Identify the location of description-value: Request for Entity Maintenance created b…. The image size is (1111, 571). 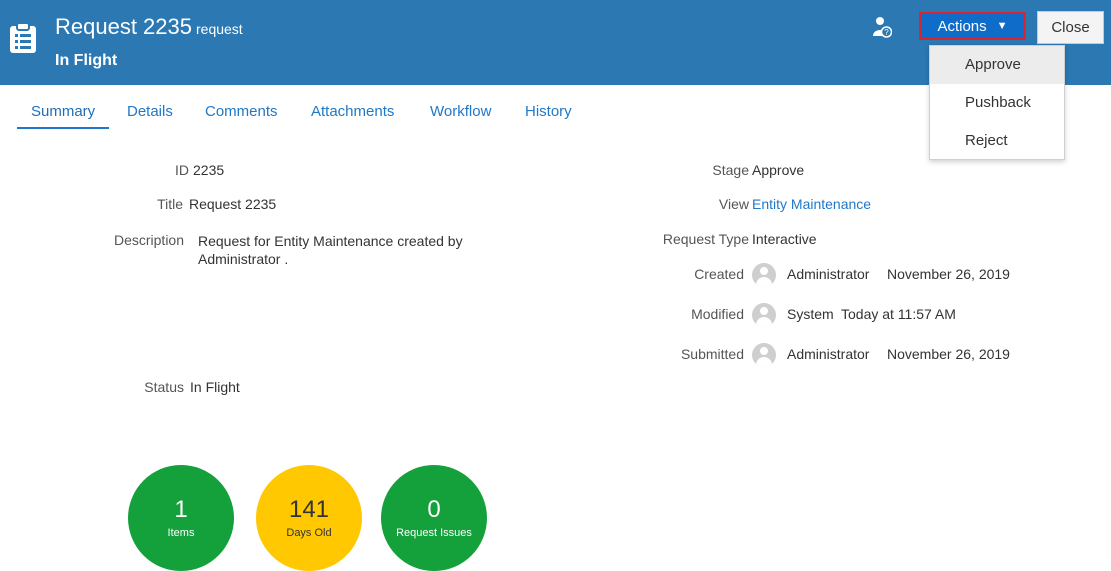
(330, 250).